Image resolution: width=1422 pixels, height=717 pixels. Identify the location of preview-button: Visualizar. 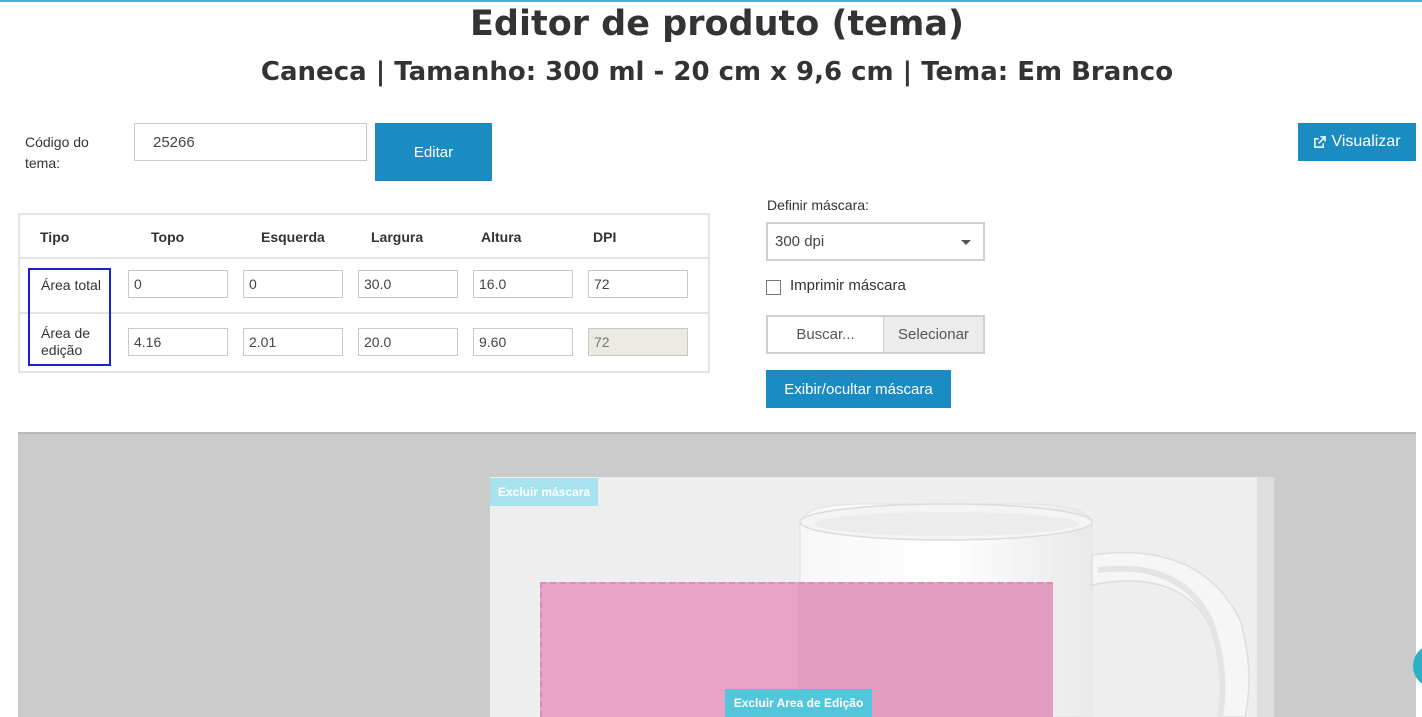
(1357, 142).